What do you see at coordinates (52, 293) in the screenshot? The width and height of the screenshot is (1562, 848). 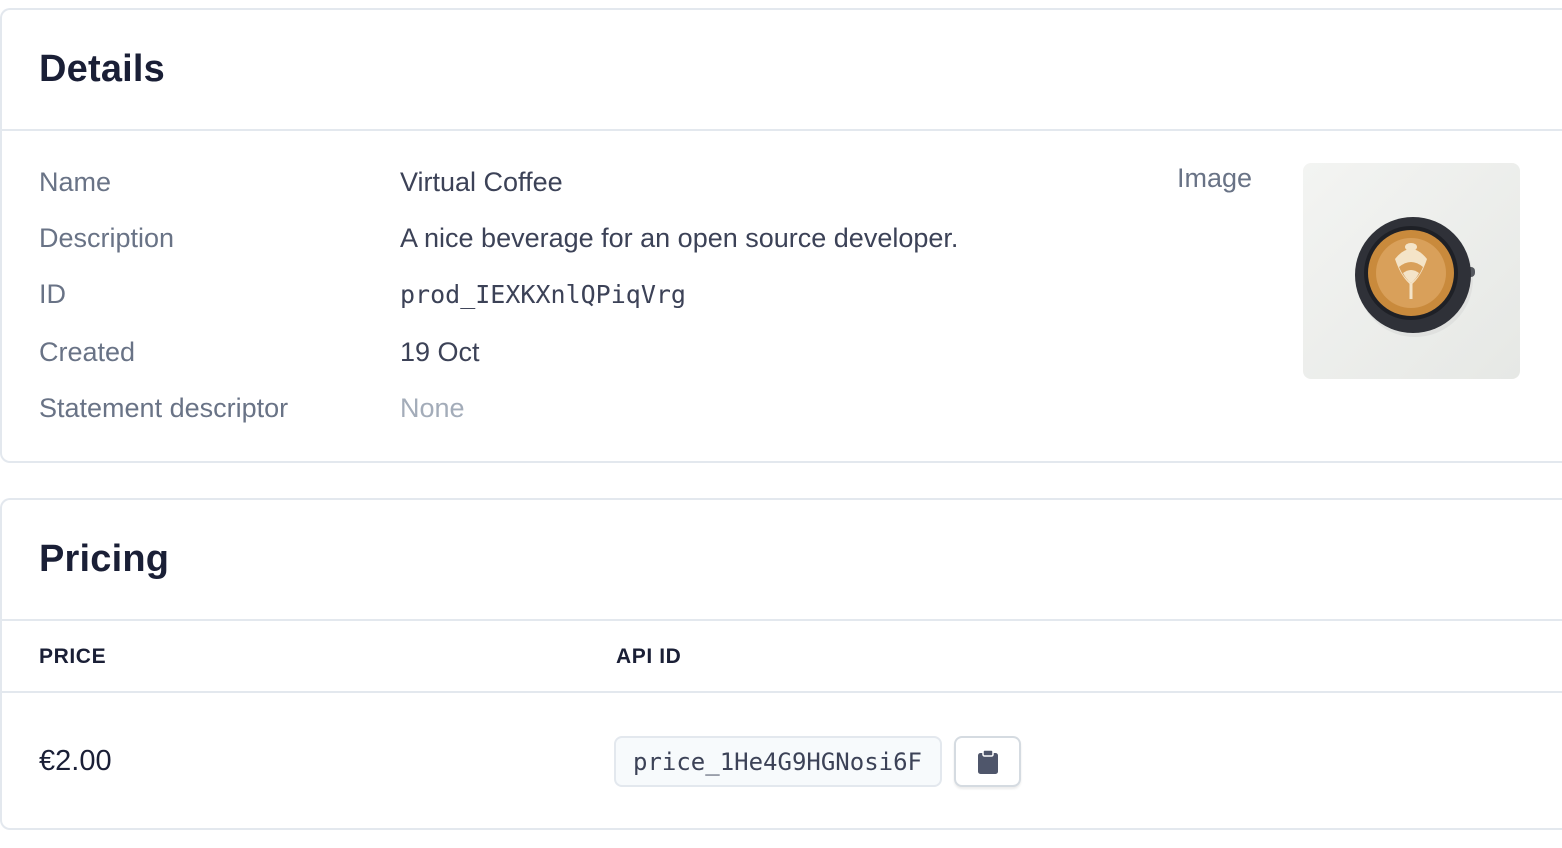 I see `id-label: ID` at bounding box center [52, 293].